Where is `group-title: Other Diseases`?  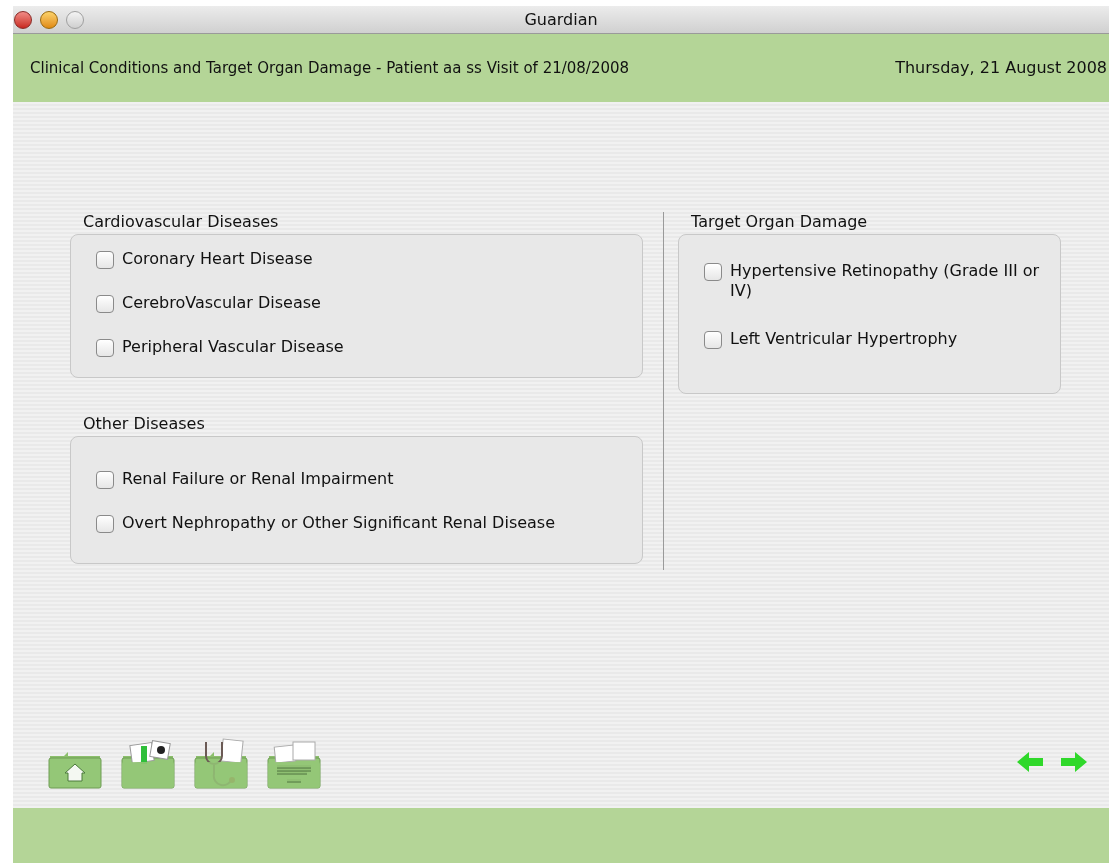
group-title: Other Diseases is located at coordinates (144, 424).